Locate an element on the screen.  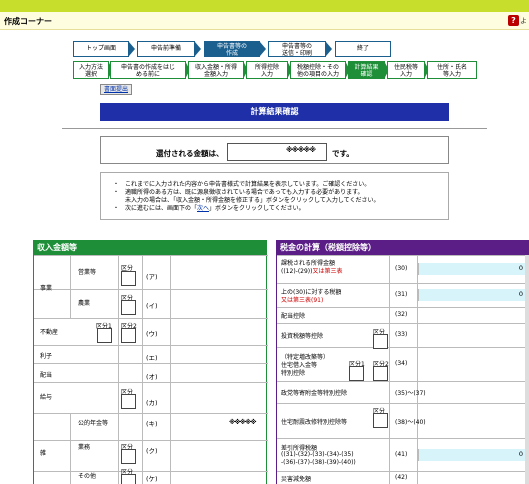
pension-value: ※※※※※ is located at coordinates (243, 422).